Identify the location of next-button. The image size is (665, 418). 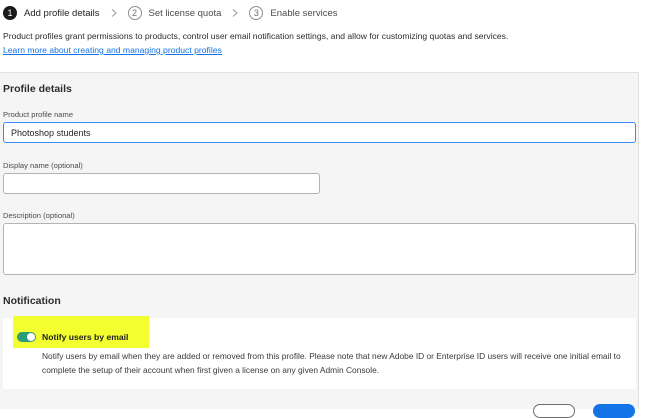
(614, 411).